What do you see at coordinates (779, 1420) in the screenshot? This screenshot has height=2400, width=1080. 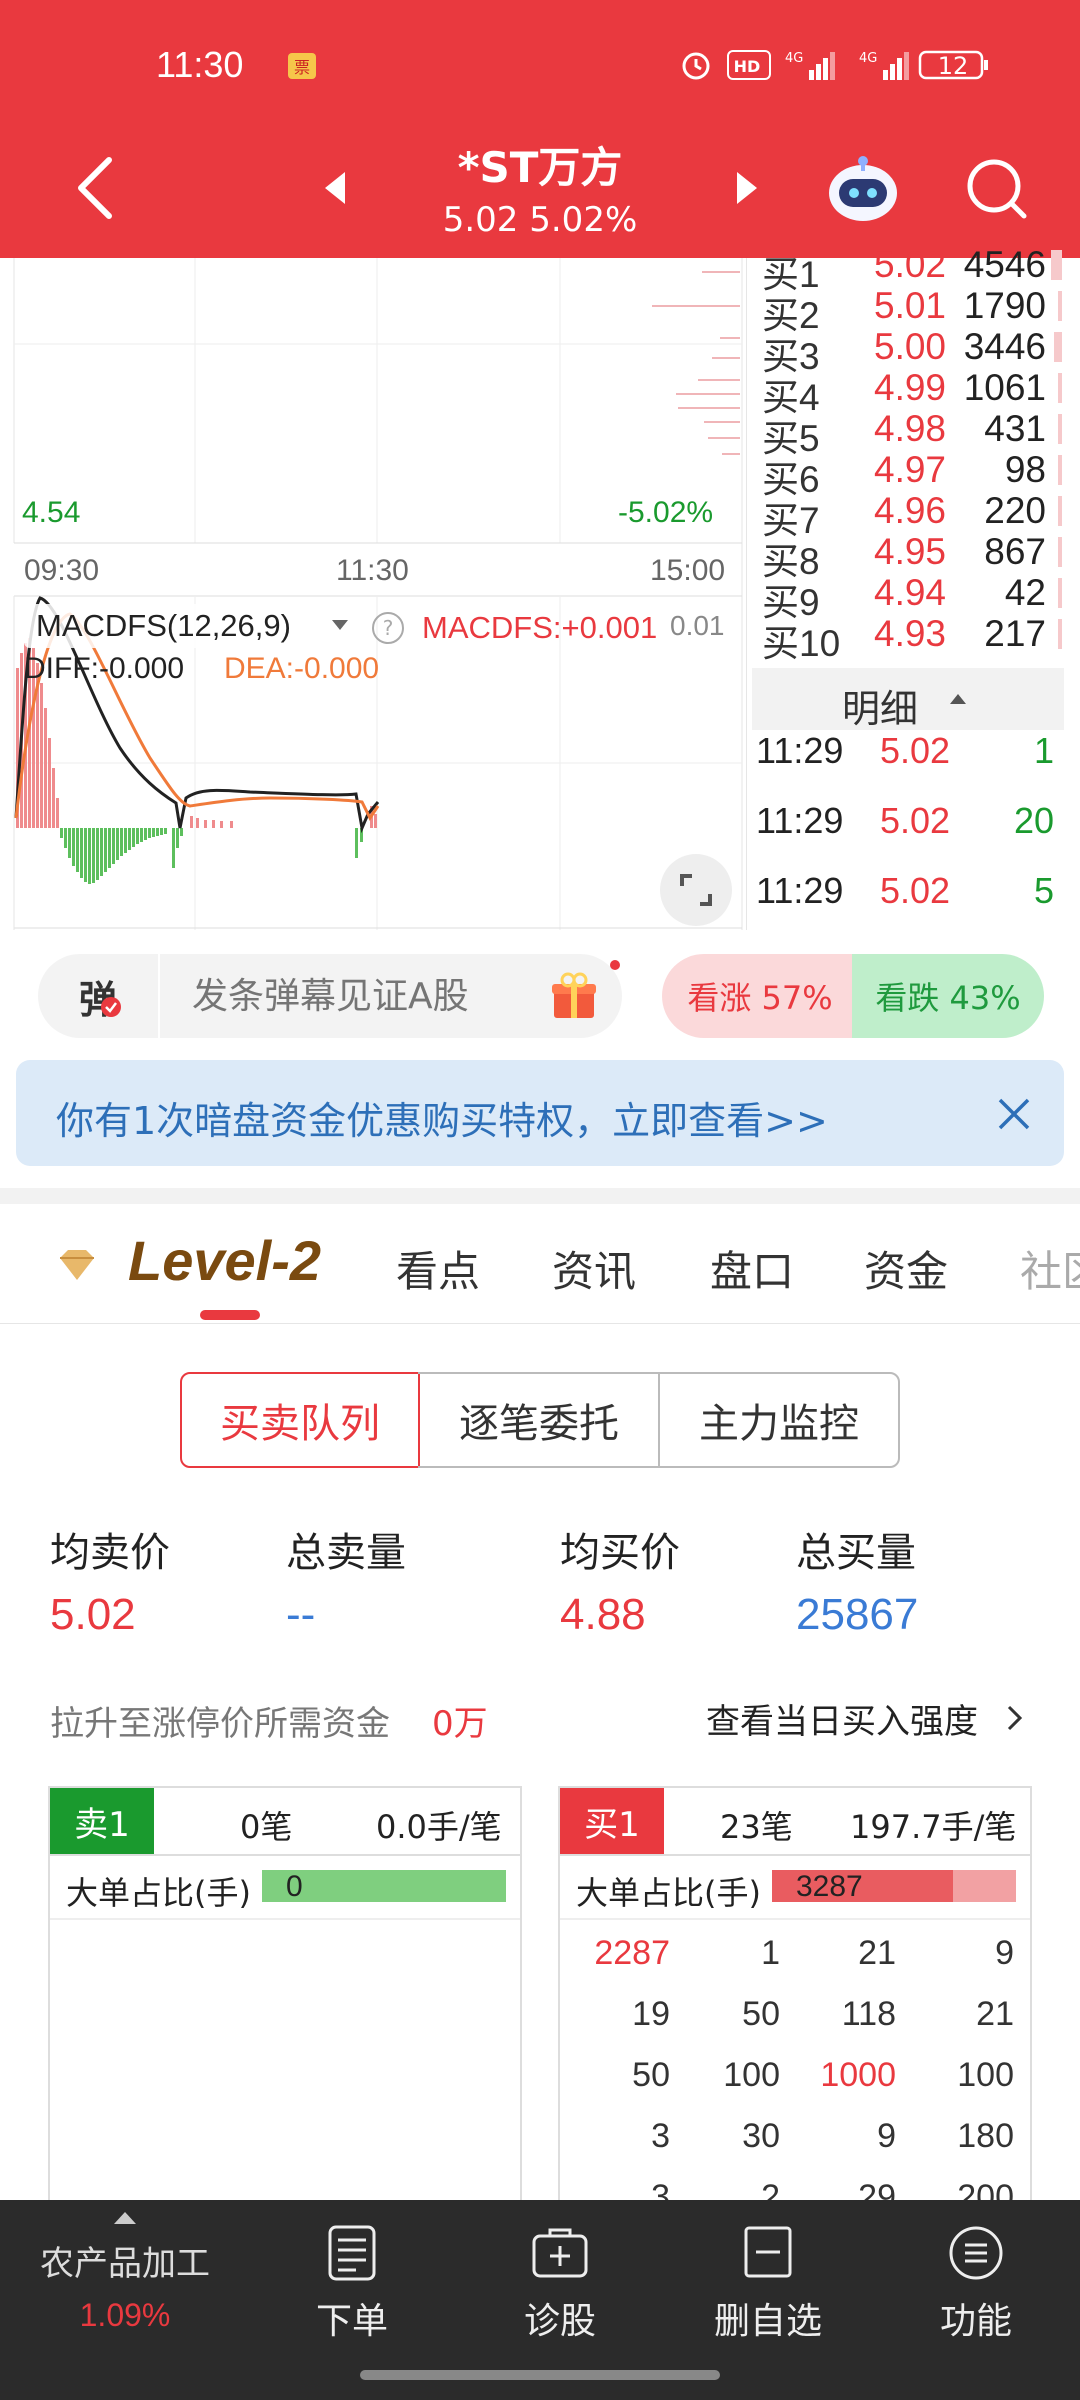 I see `segment-monitor: 主力监控` at bounding box center [779, 1420].